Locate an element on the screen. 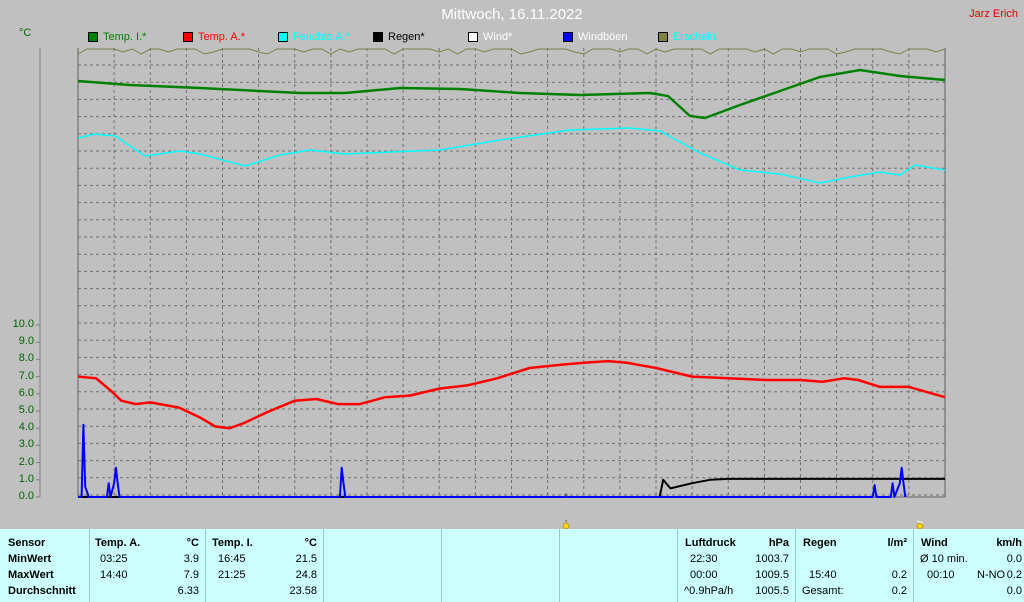  temp-i-avg-value: 23.58 is located at coordinates (303, 591).